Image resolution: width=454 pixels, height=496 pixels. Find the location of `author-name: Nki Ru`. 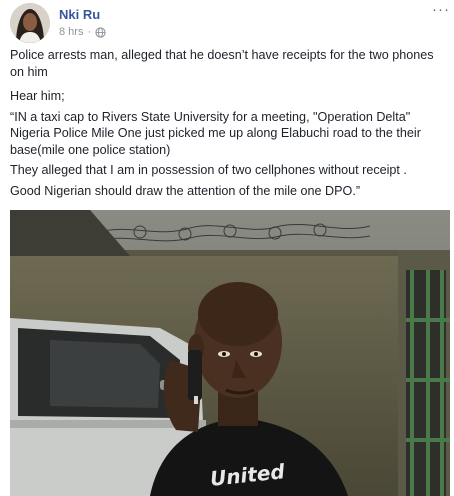

author-name: Nki Ru is located at coordinates (79, 14).